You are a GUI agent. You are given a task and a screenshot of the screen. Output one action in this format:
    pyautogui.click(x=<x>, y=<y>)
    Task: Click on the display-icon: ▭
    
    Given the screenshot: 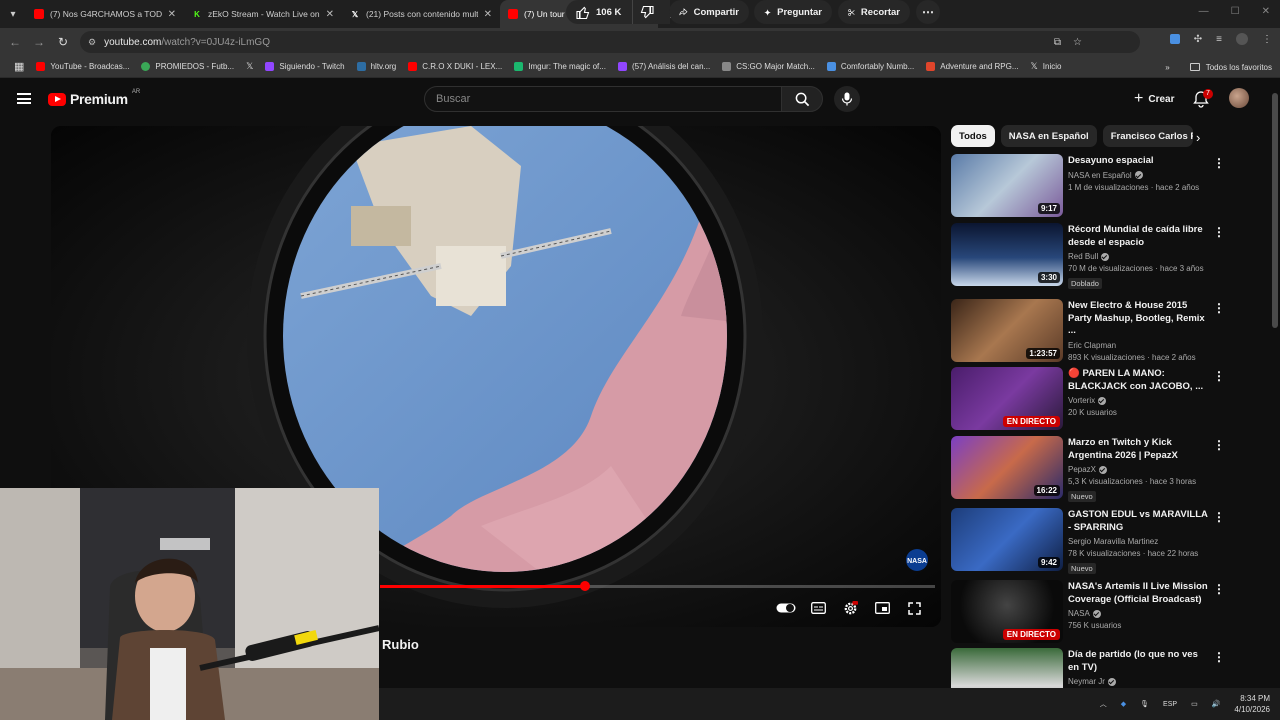 What is the action you would take?
    pyautogui.click(x=1194, y=704)
    